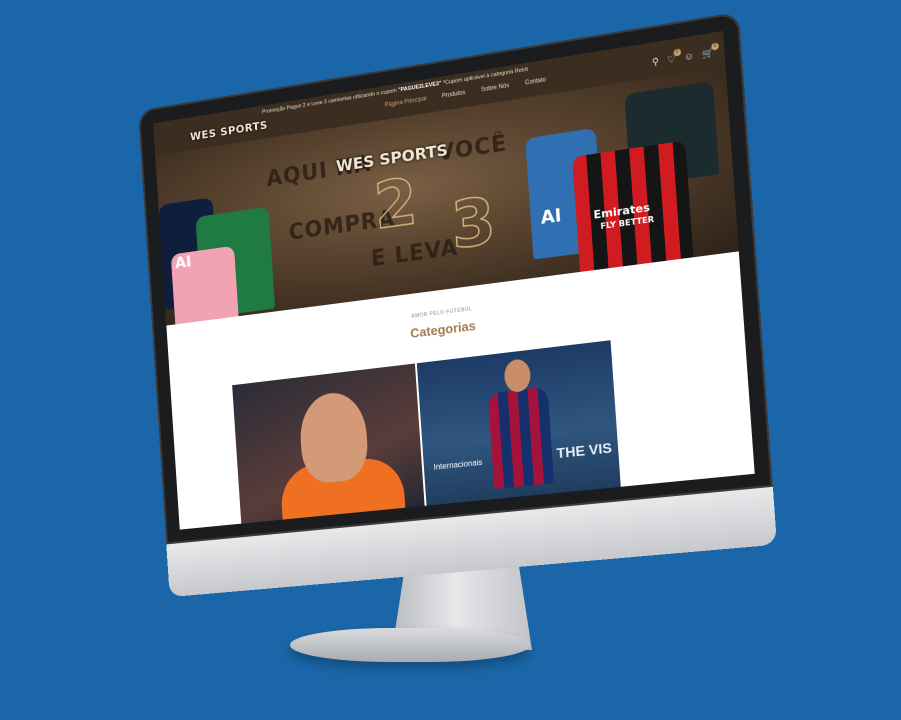  What do you see at coordinates (535, 81) in the screenshot?
I see `nav-contact: Contato` at bounding box center [535, 81].